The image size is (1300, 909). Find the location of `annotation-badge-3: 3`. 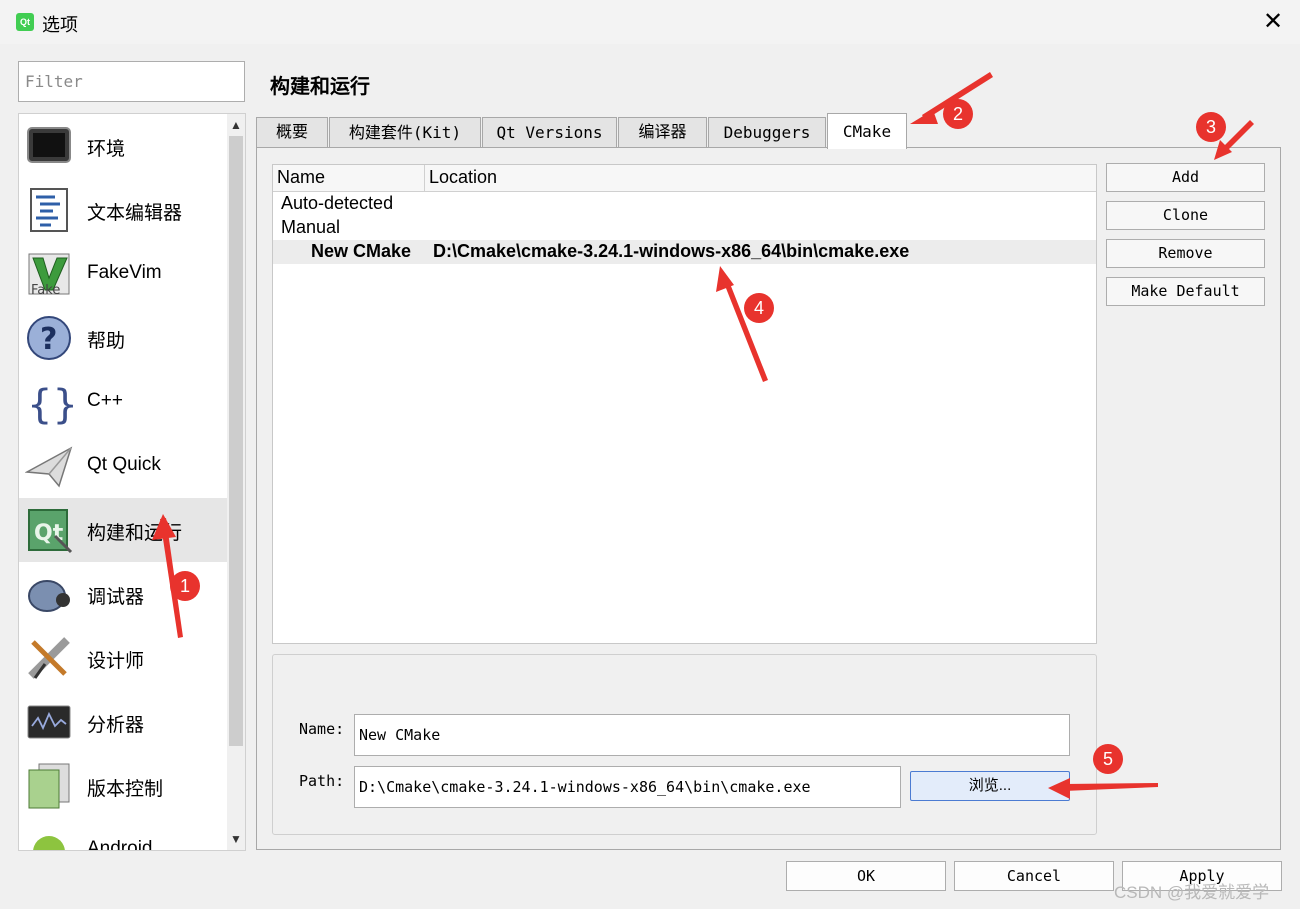

annotation-badge-3: 3 is located at coordinates (1211, 127).